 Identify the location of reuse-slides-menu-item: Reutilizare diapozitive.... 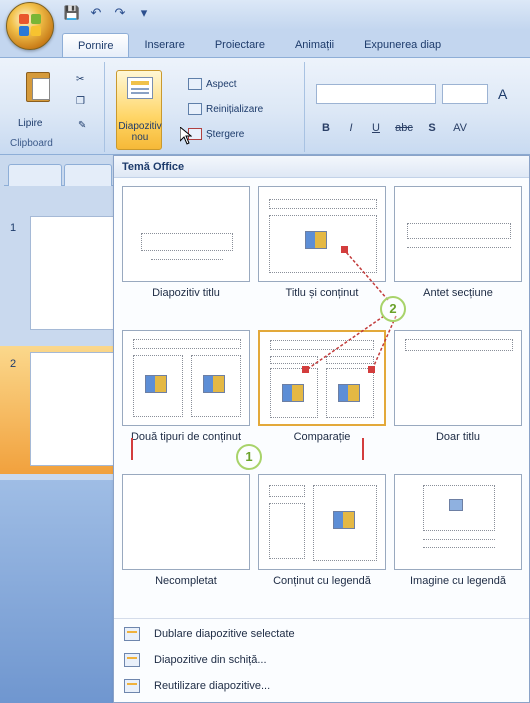
(321, 686).